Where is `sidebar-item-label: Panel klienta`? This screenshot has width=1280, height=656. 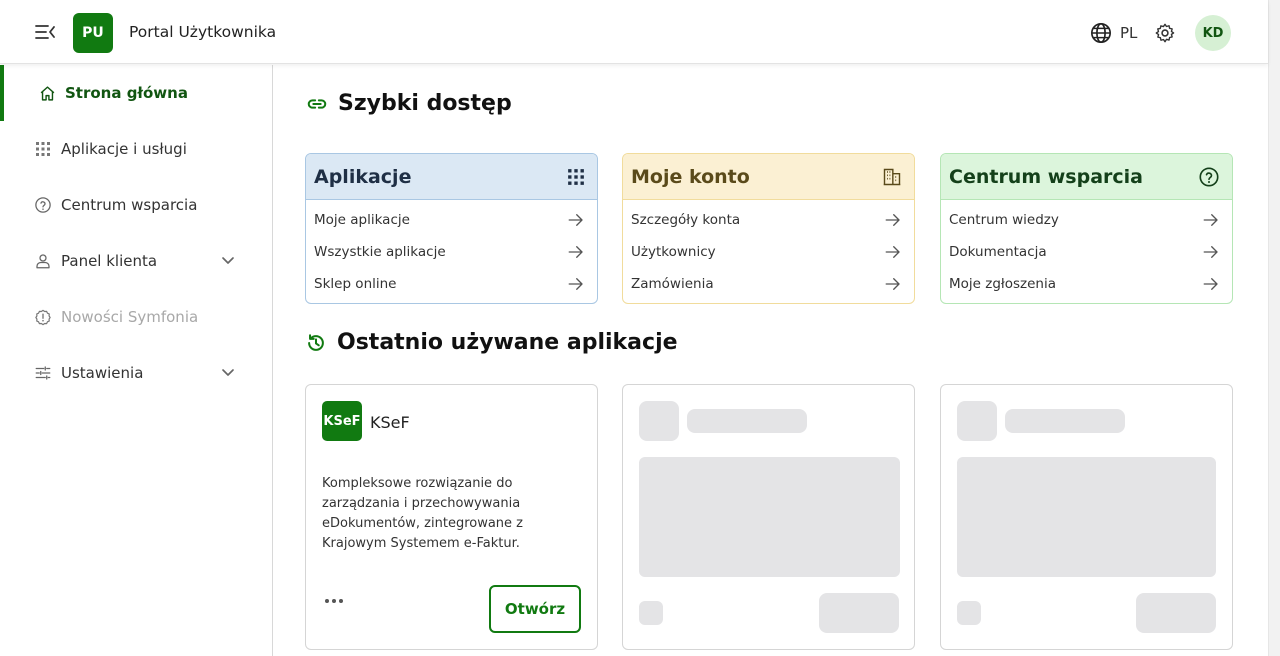
sidebar-item-label: Panel klienta is located at coordinates (109, 261).